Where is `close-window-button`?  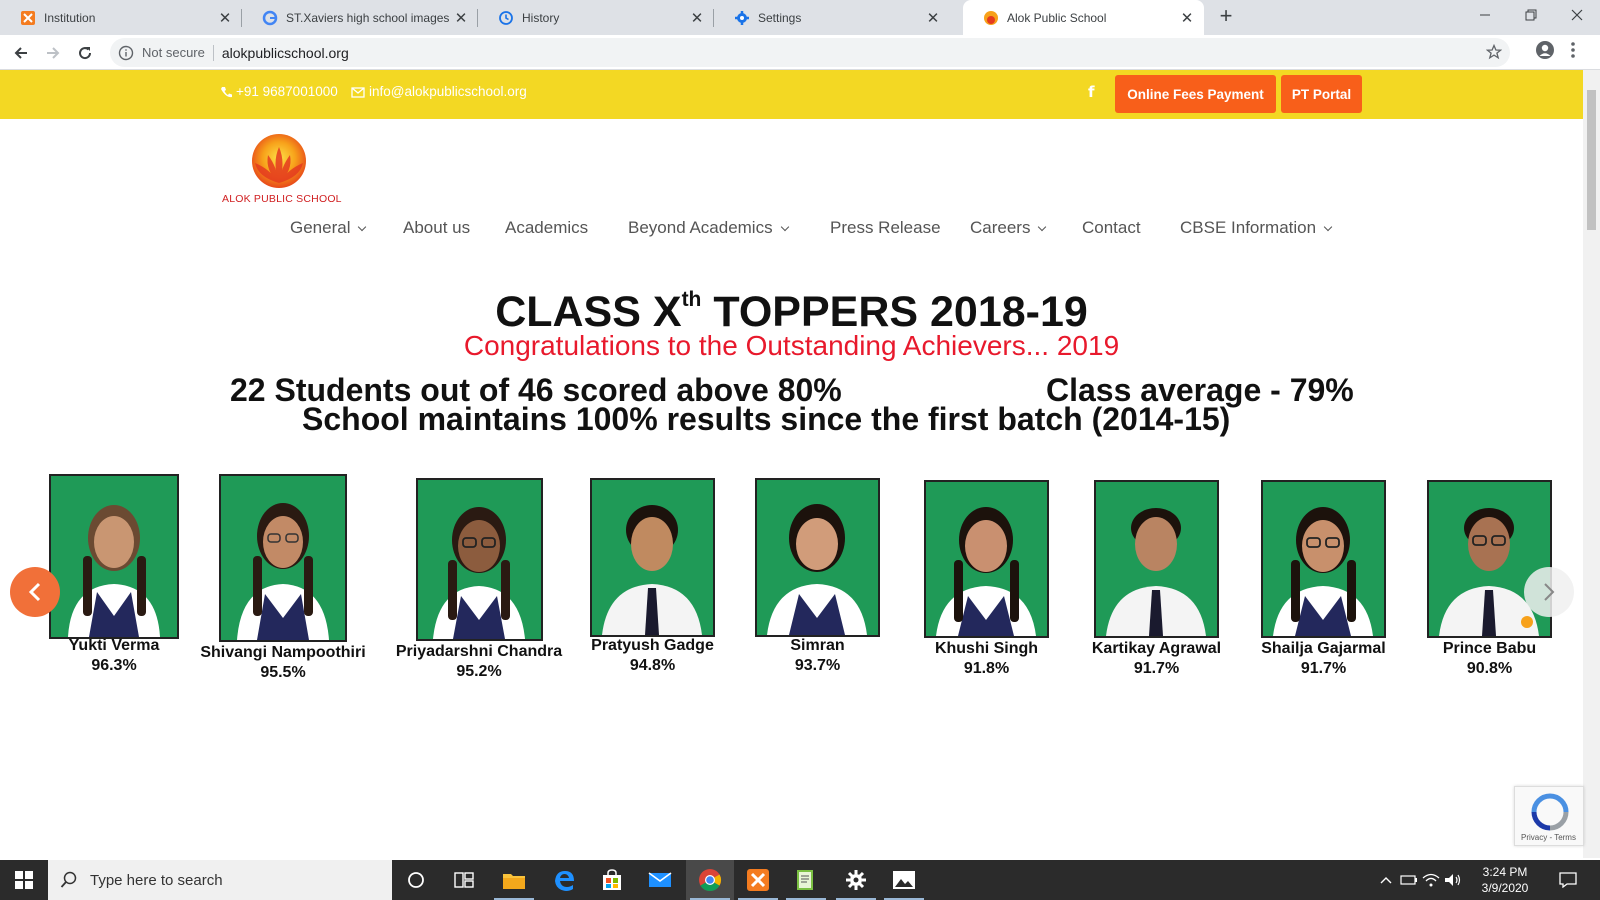 close-window-button is located at coordinates (1577, 15).